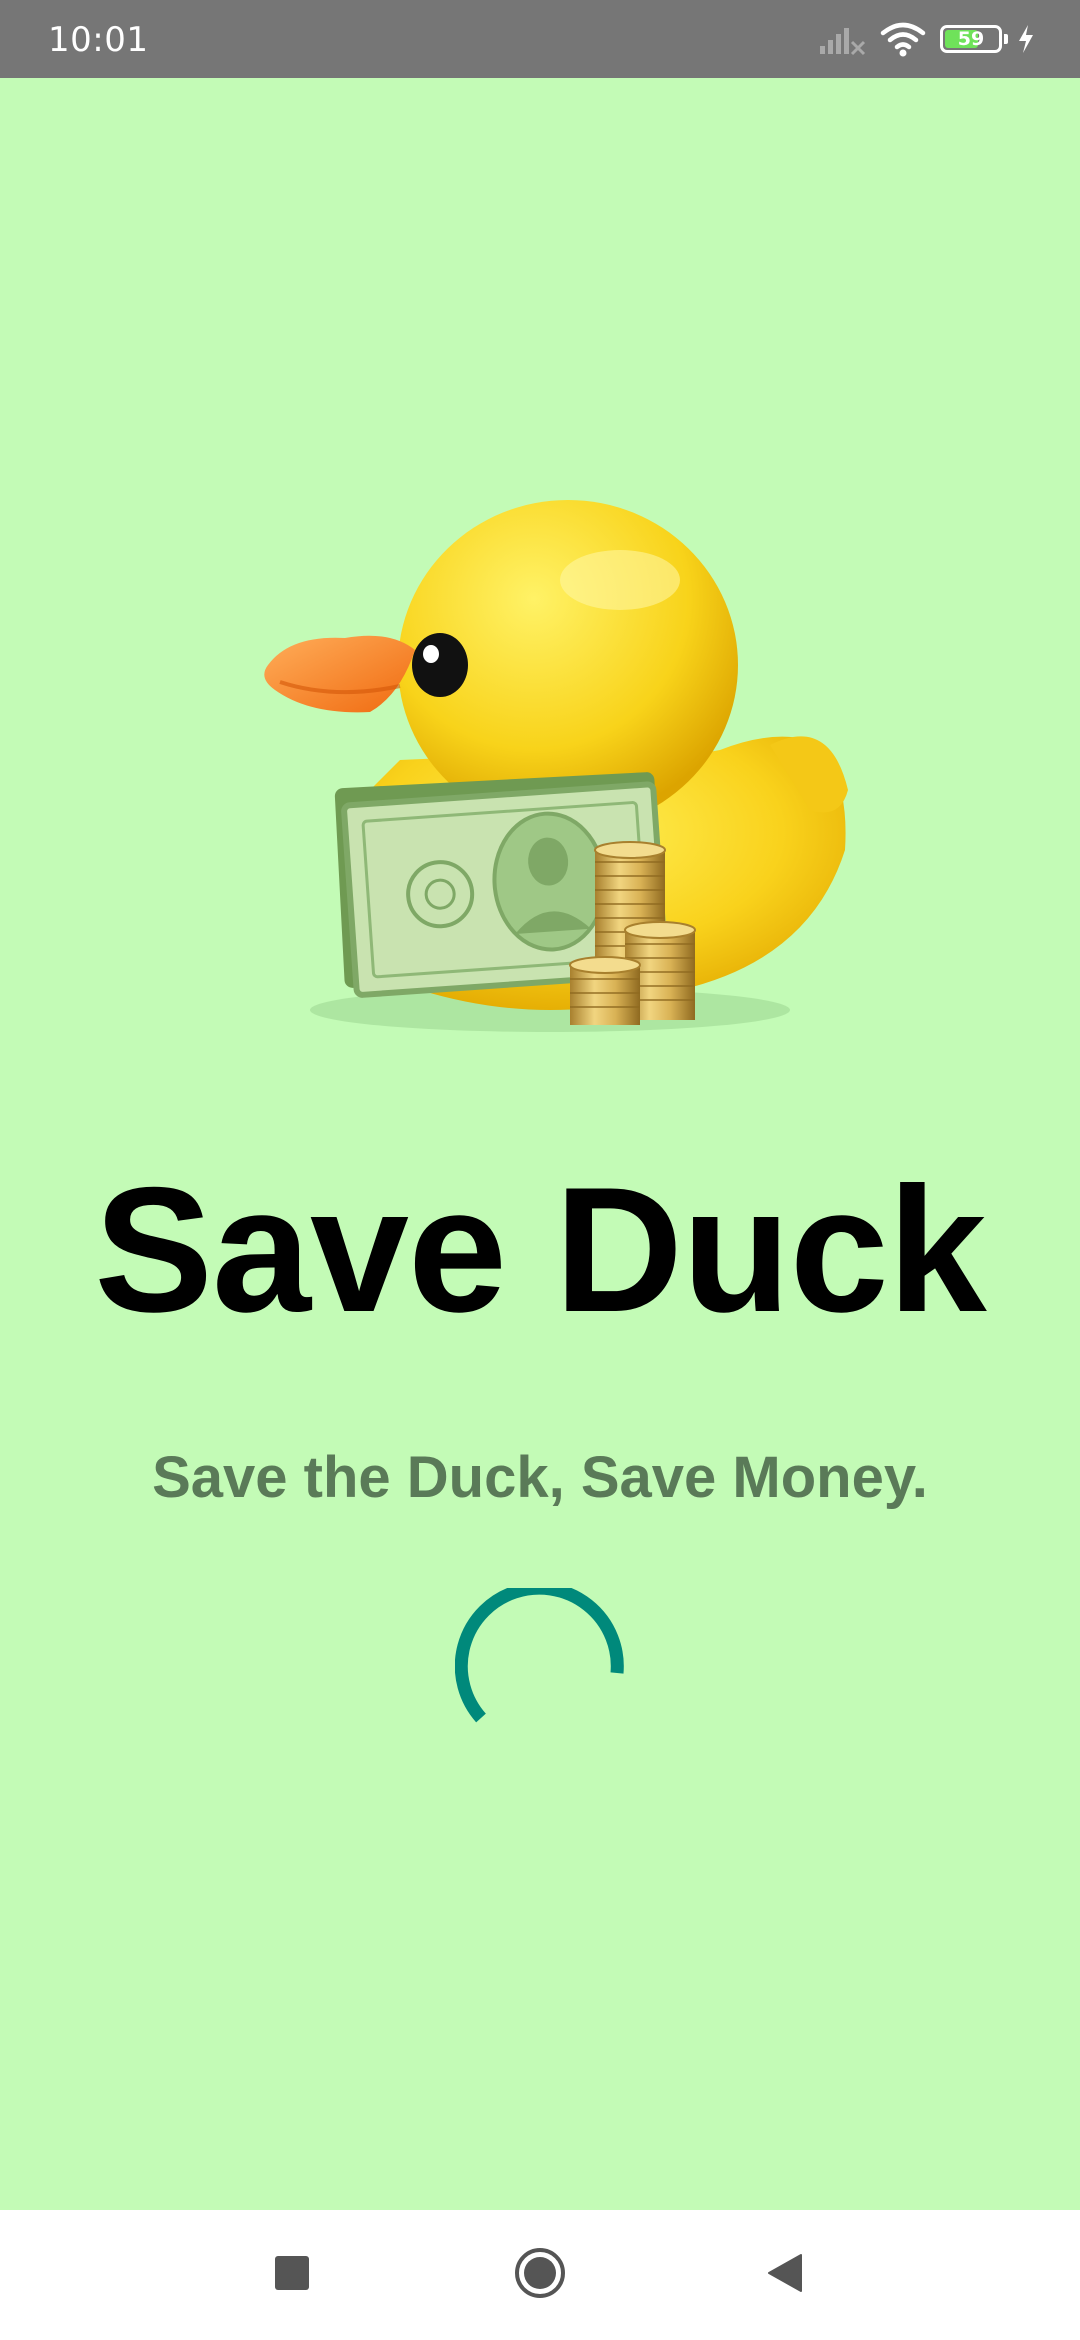 The height and width of the screenshot is (2340, 1080). I want to click on status-bar: 10:01 59, so click(540, 39).